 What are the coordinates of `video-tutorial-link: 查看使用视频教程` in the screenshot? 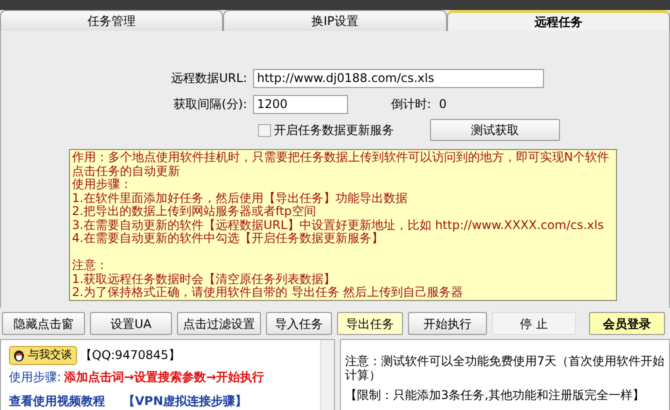 It's located at (57, 401).